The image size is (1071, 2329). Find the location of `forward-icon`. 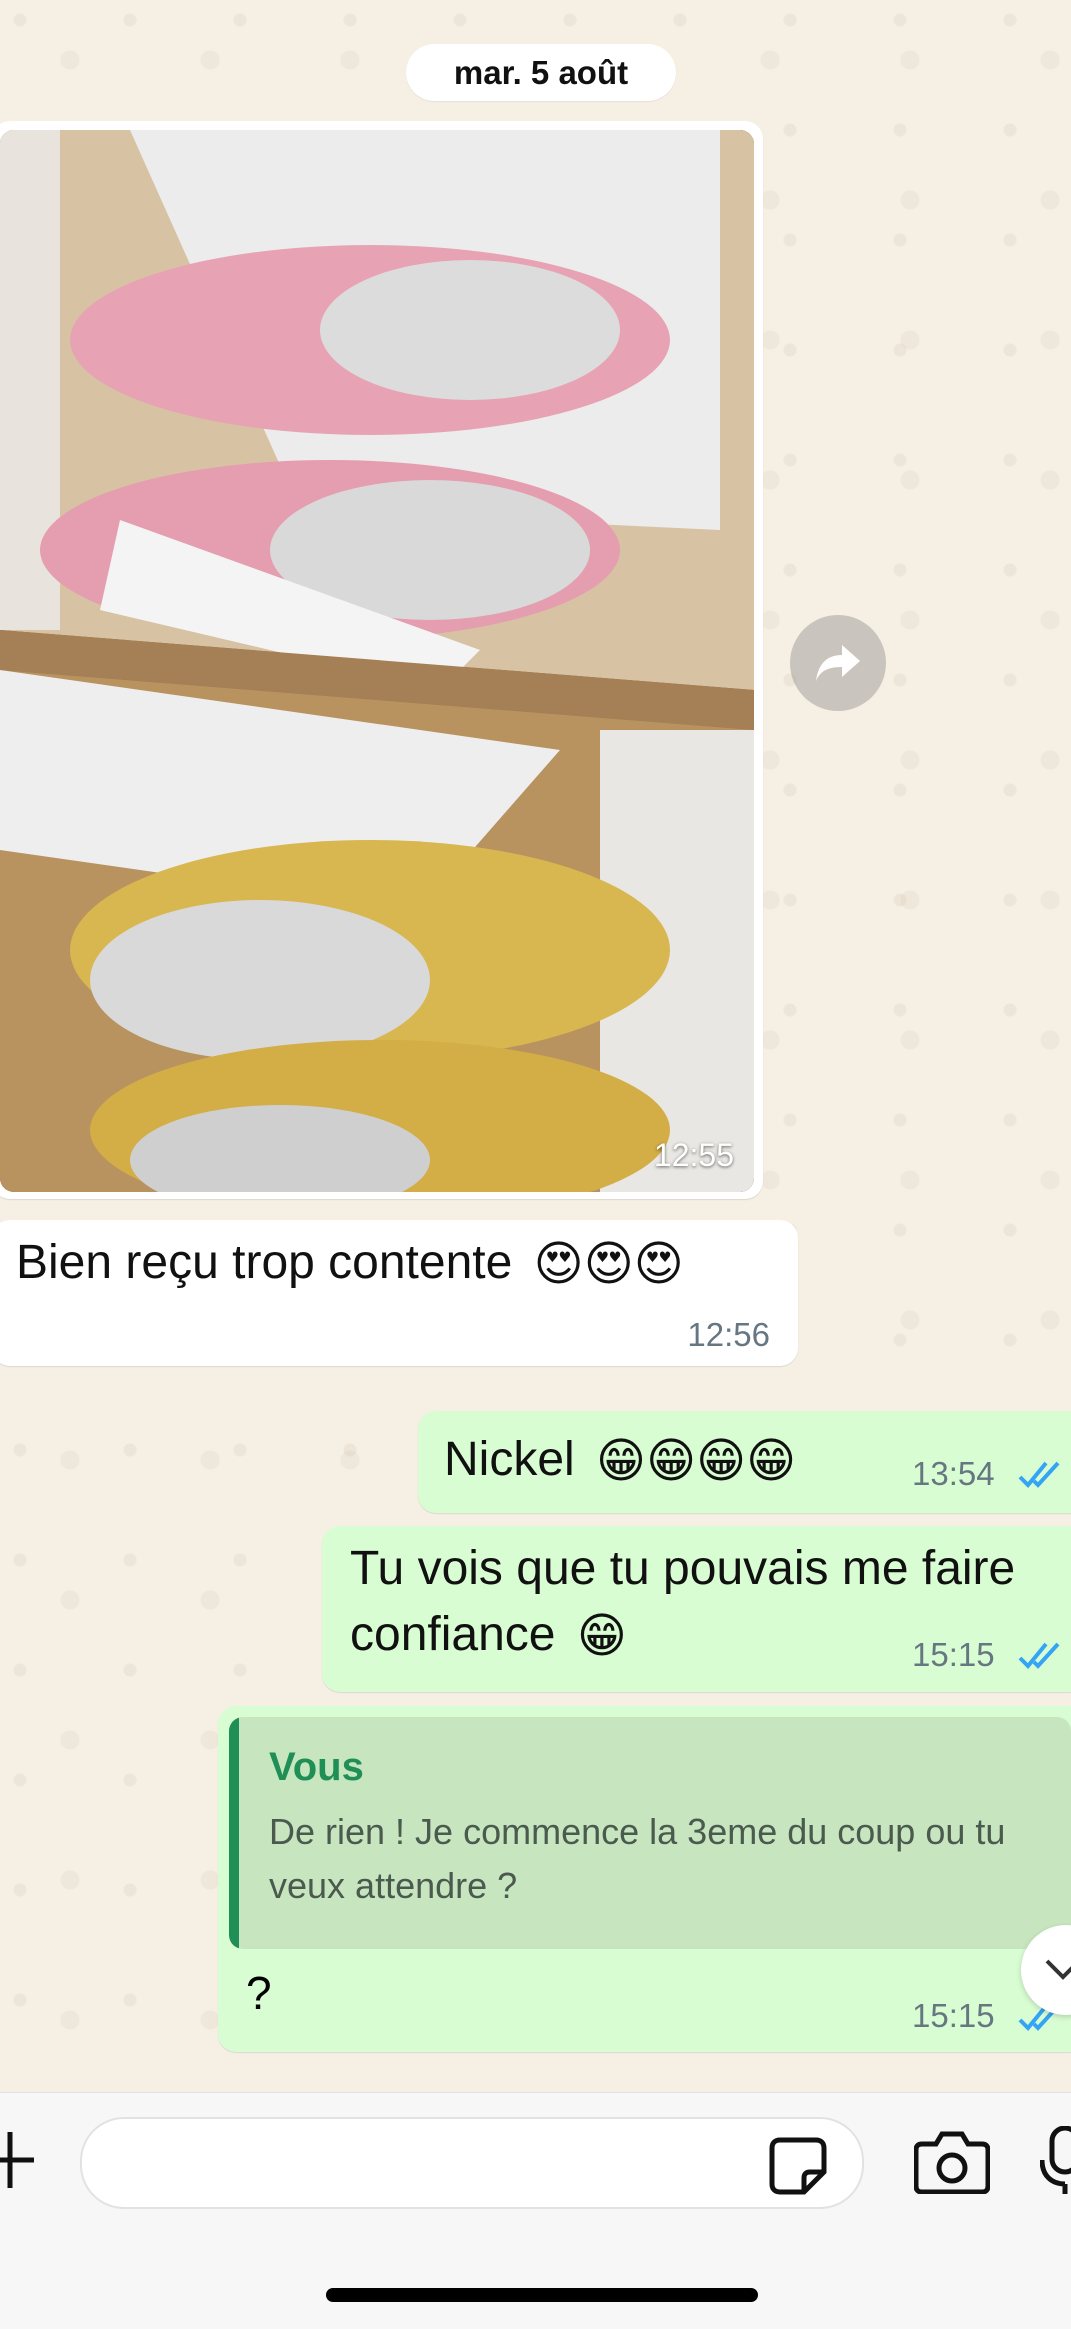

forward-icon is located at coordinates (838, 663).